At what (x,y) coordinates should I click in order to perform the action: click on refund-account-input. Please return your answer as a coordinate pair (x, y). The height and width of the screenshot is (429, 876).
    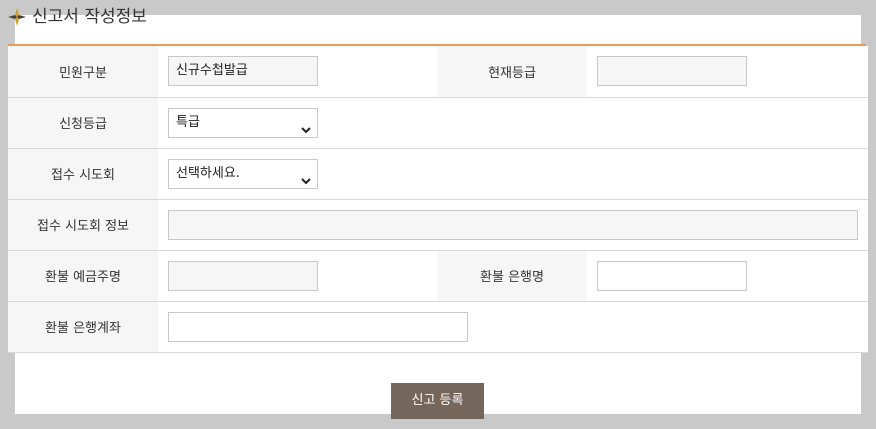
    Looking at the image, I should click on (318, 326).